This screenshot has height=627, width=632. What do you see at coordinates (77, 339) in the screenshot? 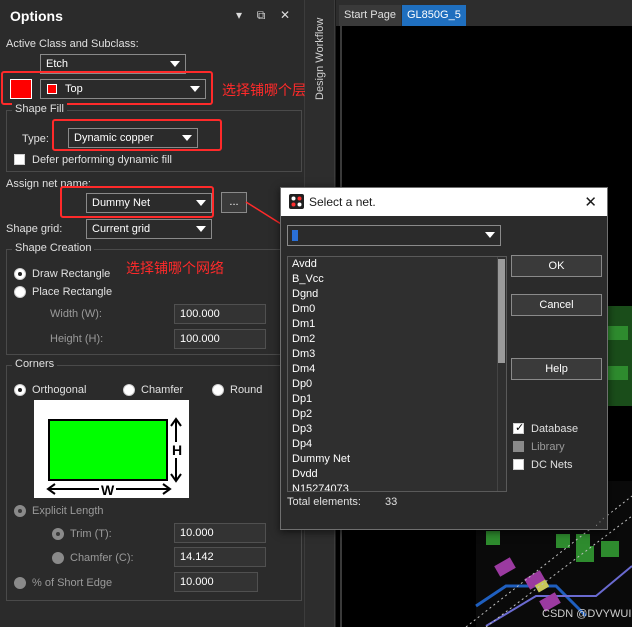
I see `height-label: Height (H):` at bounding box center [77, 339].